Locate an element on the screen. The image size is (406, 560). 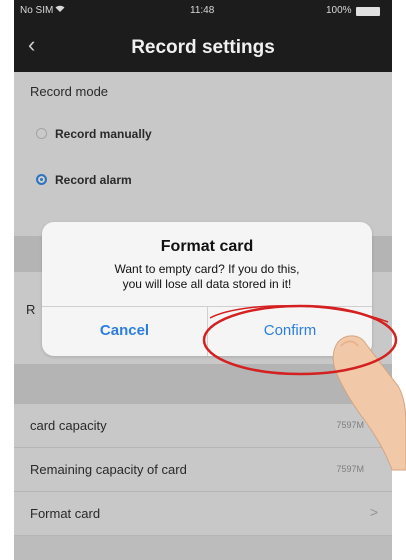
battery-icon is located at coordinates (368, 11).